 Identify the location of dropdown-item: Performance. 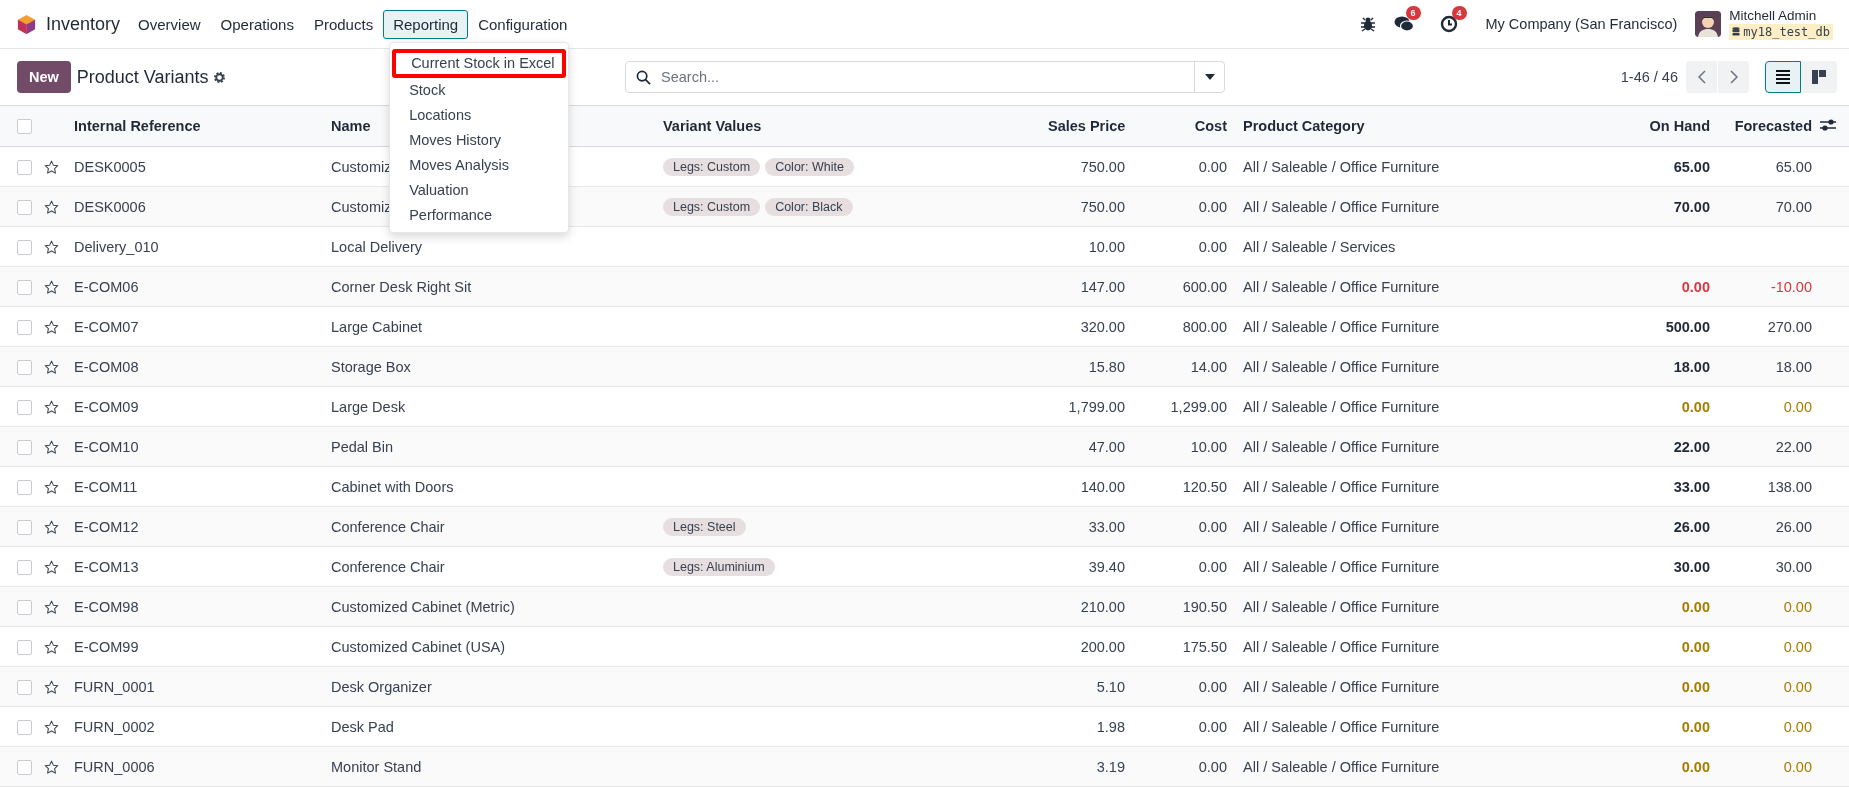
(479, 215).